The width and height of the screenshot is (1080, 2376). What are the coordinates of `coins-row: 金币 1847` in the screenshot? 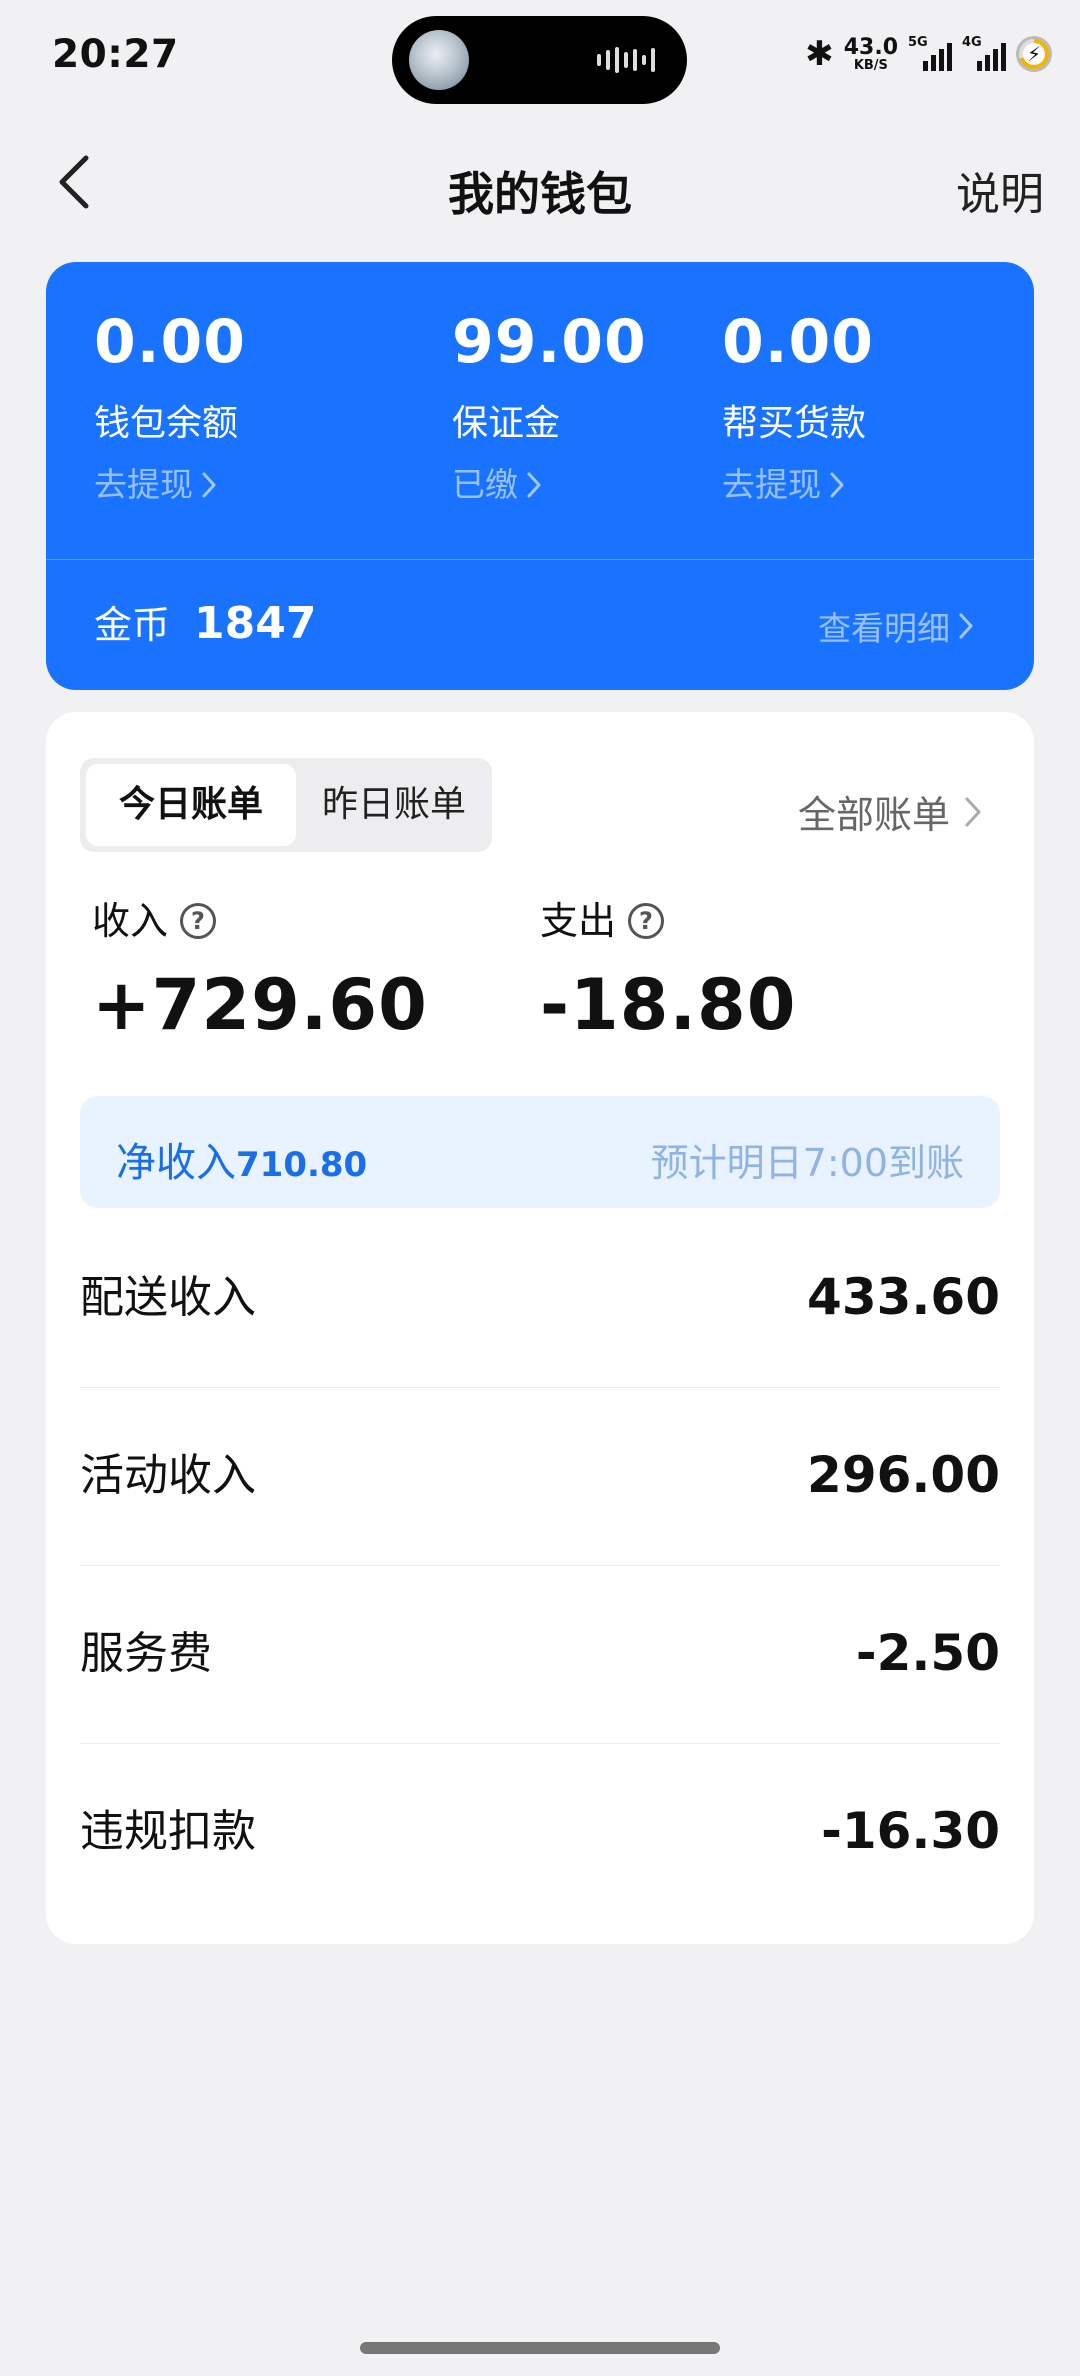 It's located at (205, 621).